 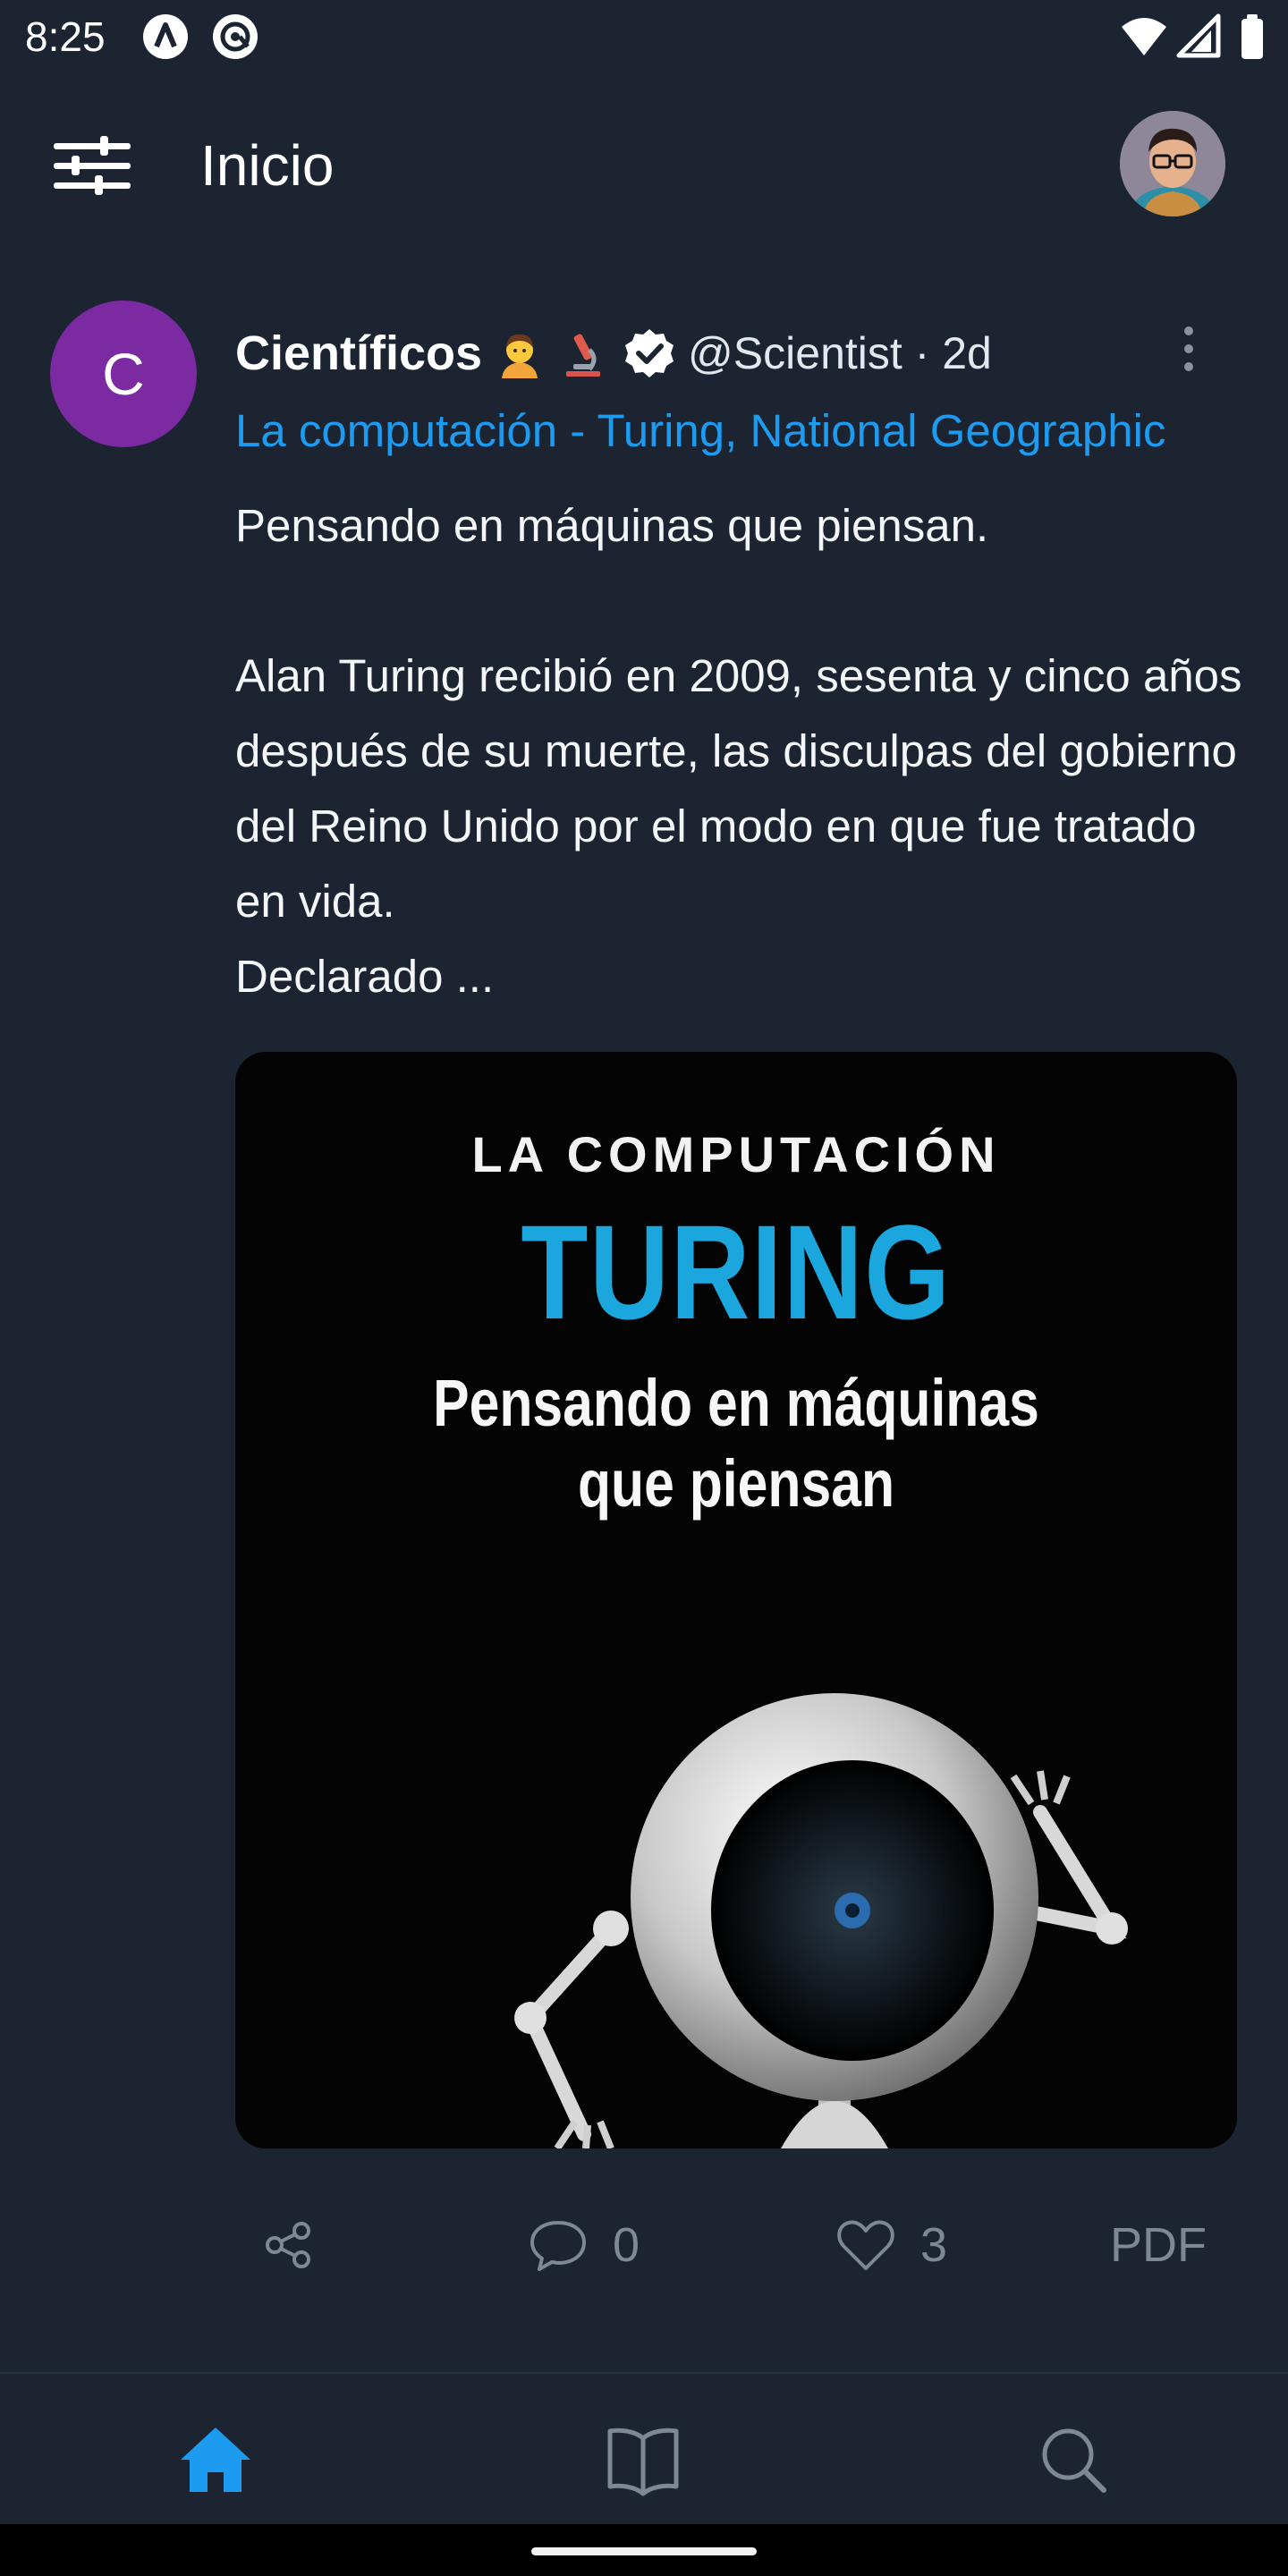 What do you see at coordinates (736, 1483) in the screenshot?
I see `cover-subtitle-line2: que piensan` at bounding box center [736, 1483].